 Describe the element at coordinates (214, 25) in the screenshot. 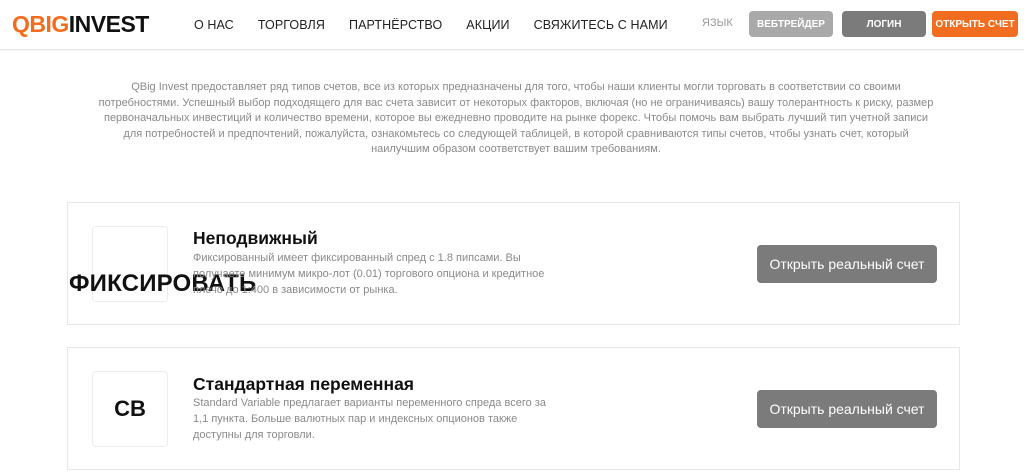

I see `nav-item-about: О НАС` at that location.